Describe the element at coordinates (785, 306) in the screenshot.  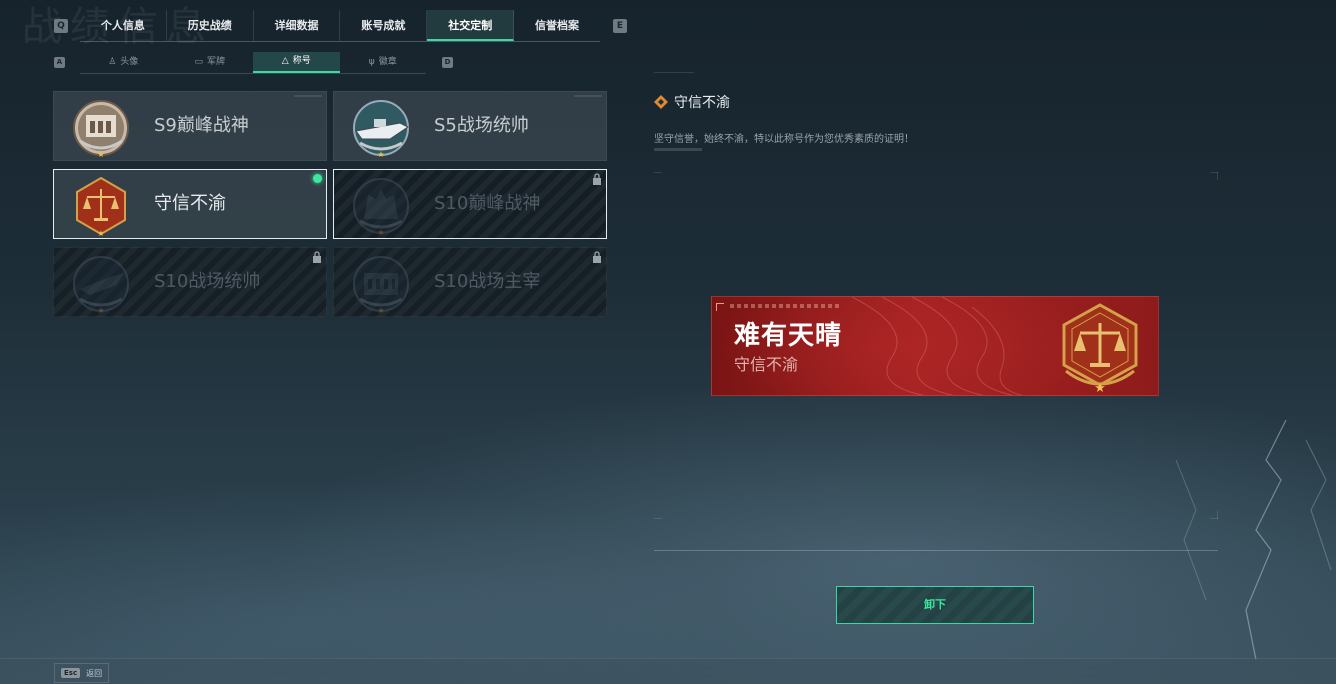
I see `banner-code-decoration` at that location.